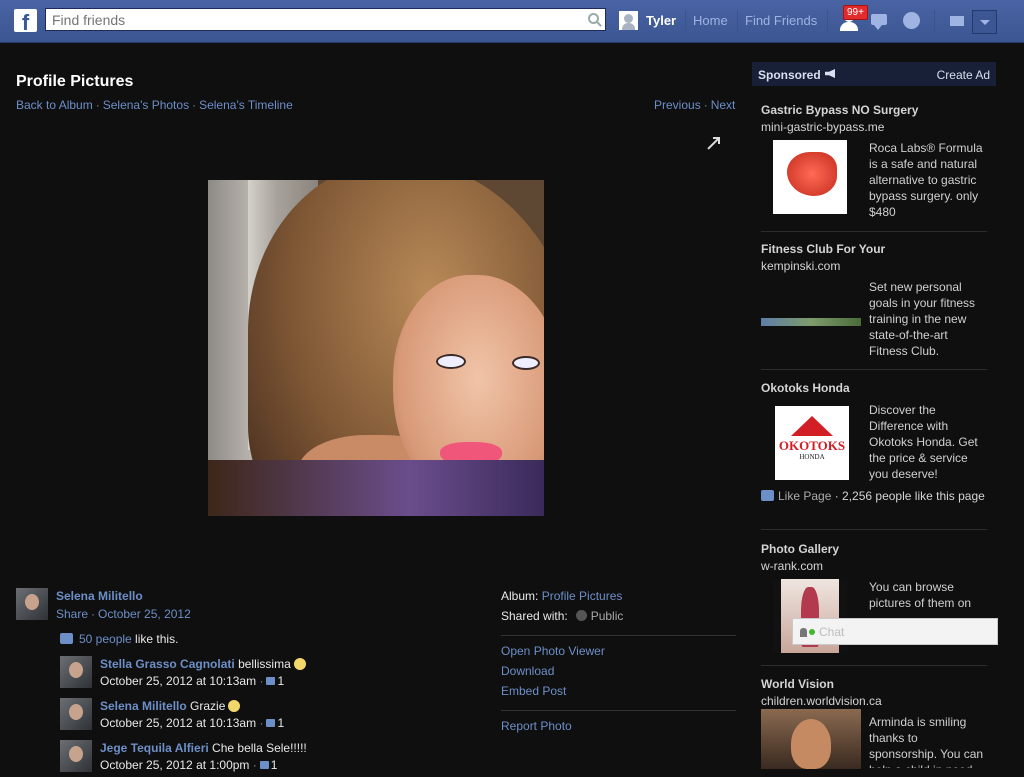 The image size is (1024, 777). Describe the element at coordinates (874, 388) in the screenshot. I see `ad-title: Okotoks Honda` at that location.